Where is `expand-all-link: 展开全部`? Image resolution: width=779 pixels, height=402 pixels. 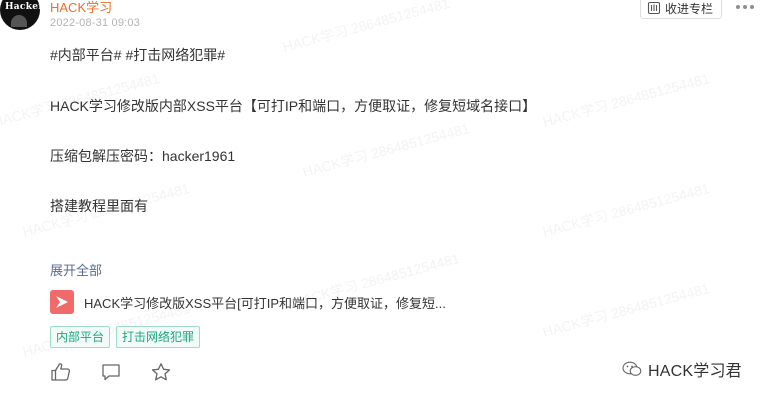
expand-all-link: 展开全部 is located at coordinates (76, 269).